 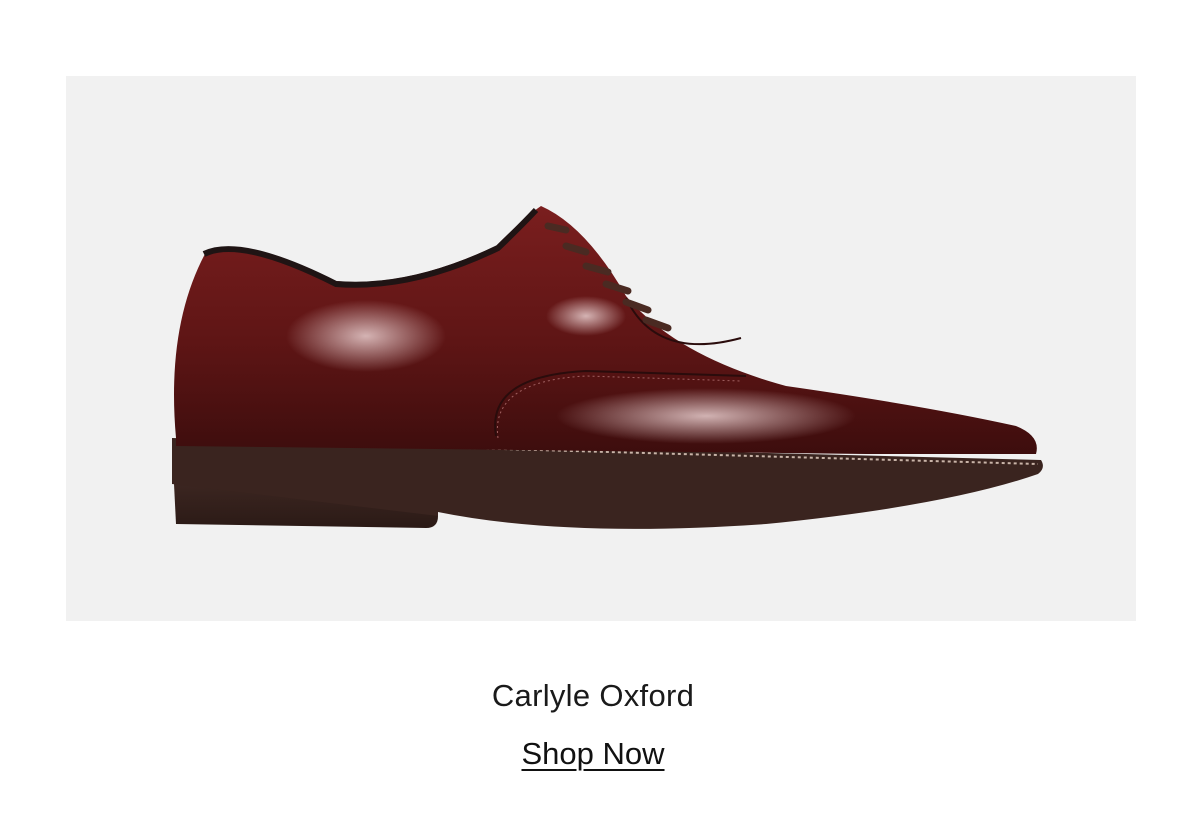 I want to click on shop-now-link: Shop Now, so click(x=592, y=753).